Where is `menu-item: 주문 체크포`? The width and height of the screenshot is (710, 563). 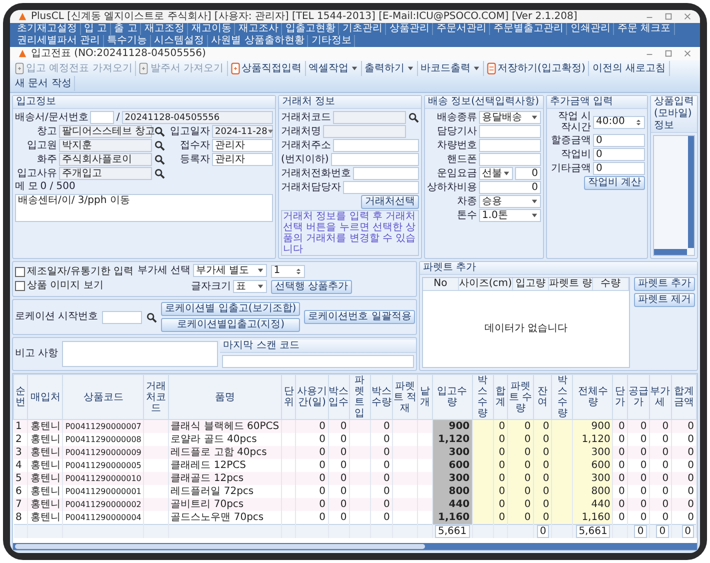 menu-item: 주문 체크포 is located at coordinates (644, 29).